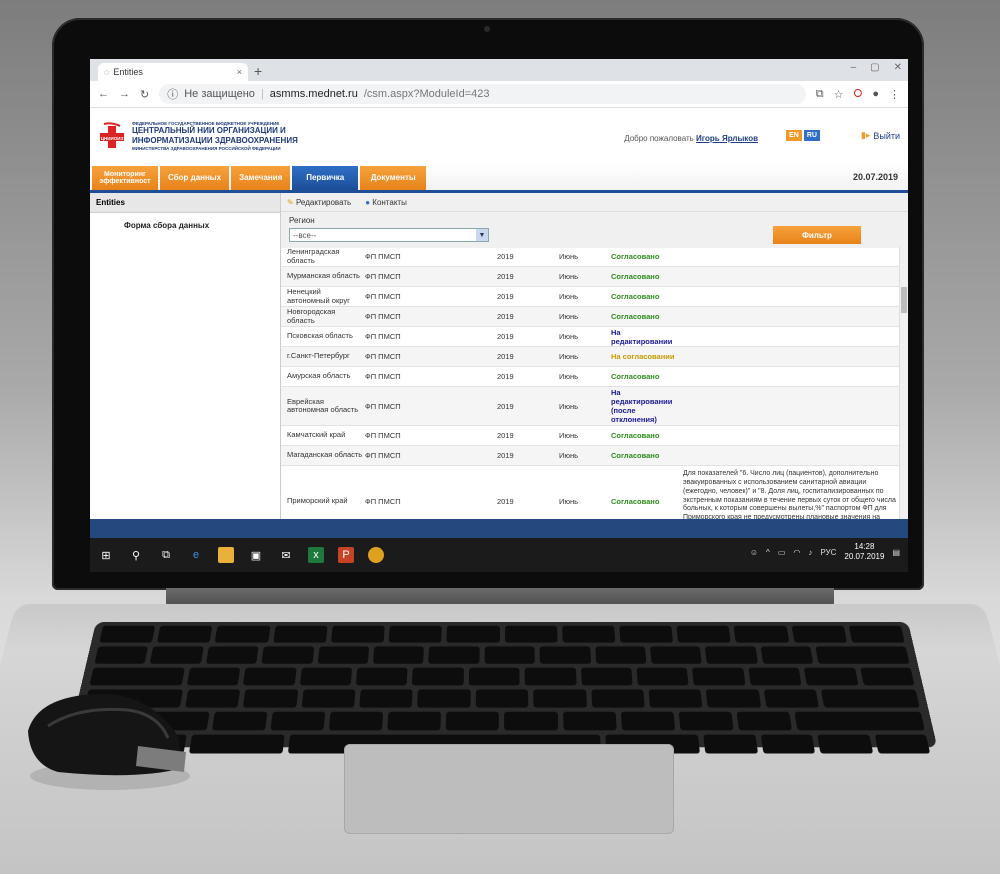 This screenshot has width=1000, height=874. I want to click on browser-tab: ◌ Entities ×, so click(173, 72).